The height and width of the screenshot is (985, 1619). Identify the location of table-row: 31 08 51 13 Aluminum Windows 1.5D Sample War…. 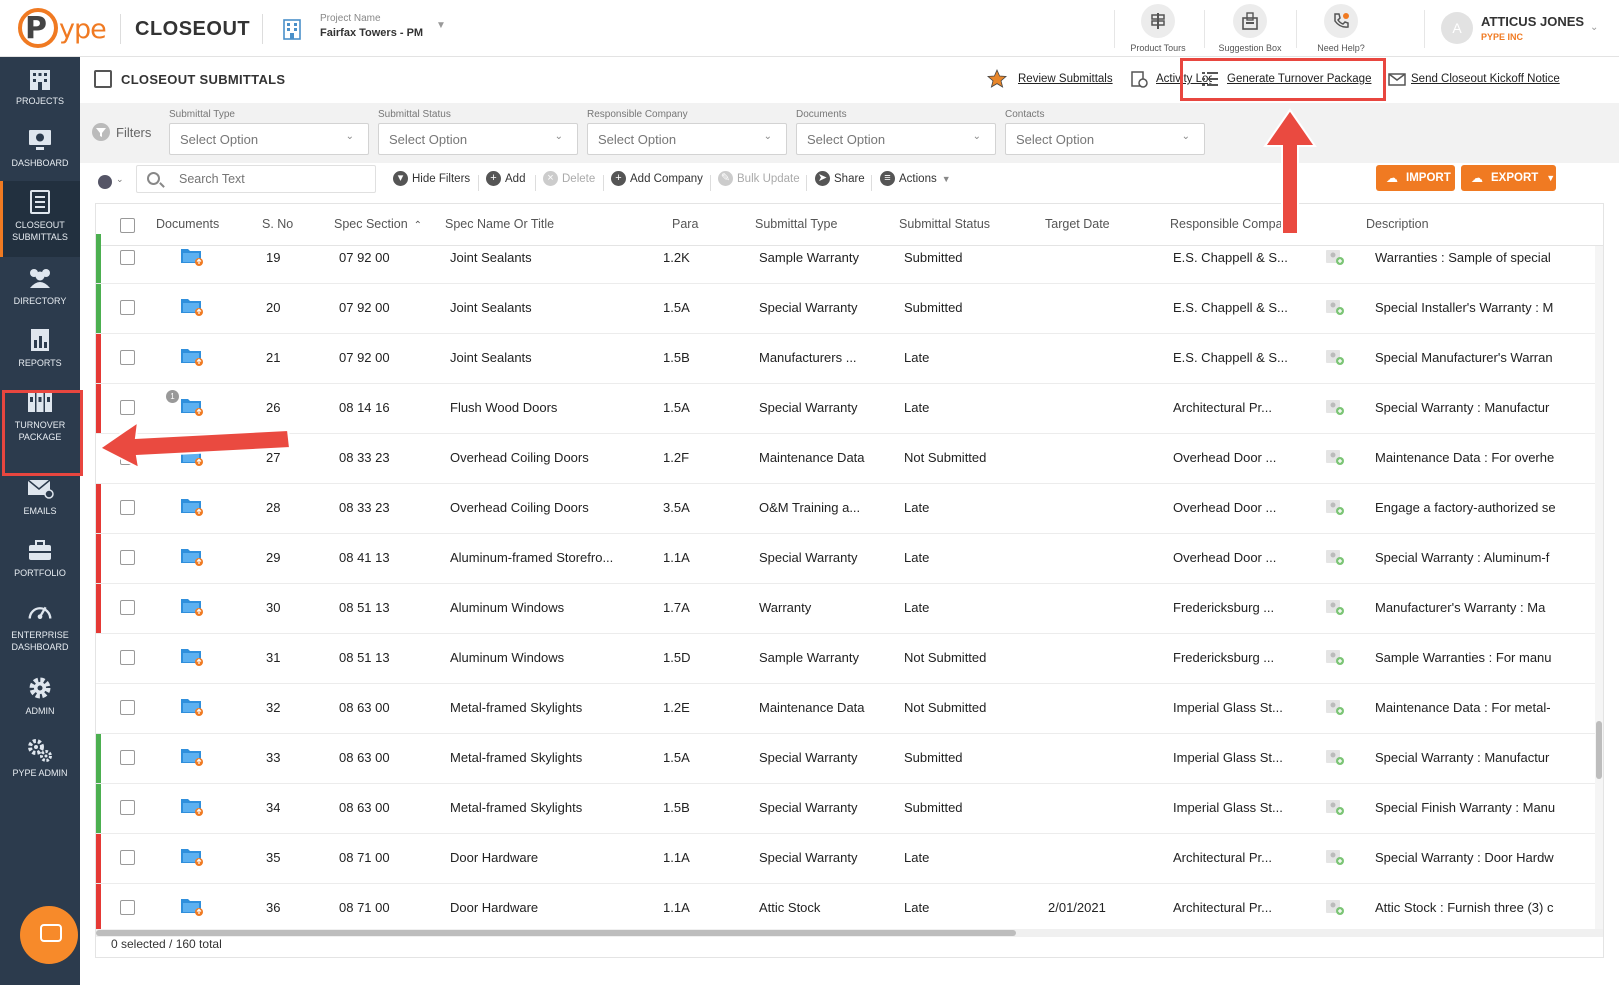
(849, 659).